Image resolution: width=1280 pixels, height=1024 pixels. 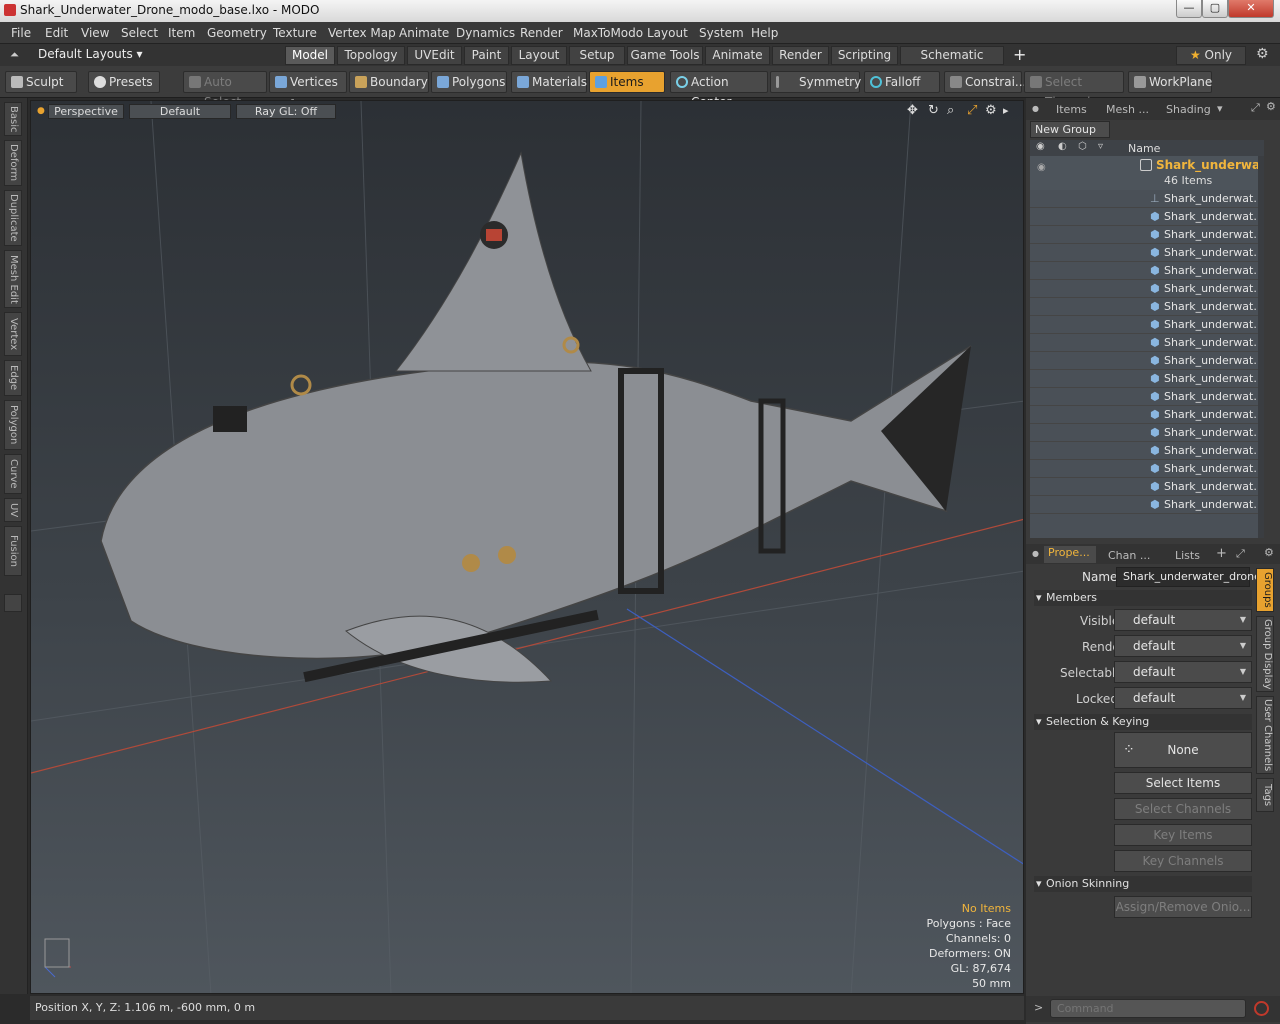 What do you see at coordinates (1040, 146) in the screenshot?
I see `visibility-column-icon: ◉` at bounding box center [1040, 146].